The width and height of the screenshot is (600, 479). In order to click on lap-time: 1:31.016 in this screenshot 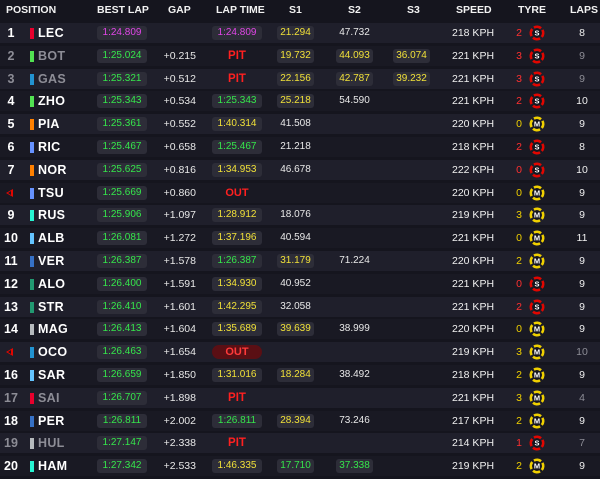, I will do `click(237, 375)`.